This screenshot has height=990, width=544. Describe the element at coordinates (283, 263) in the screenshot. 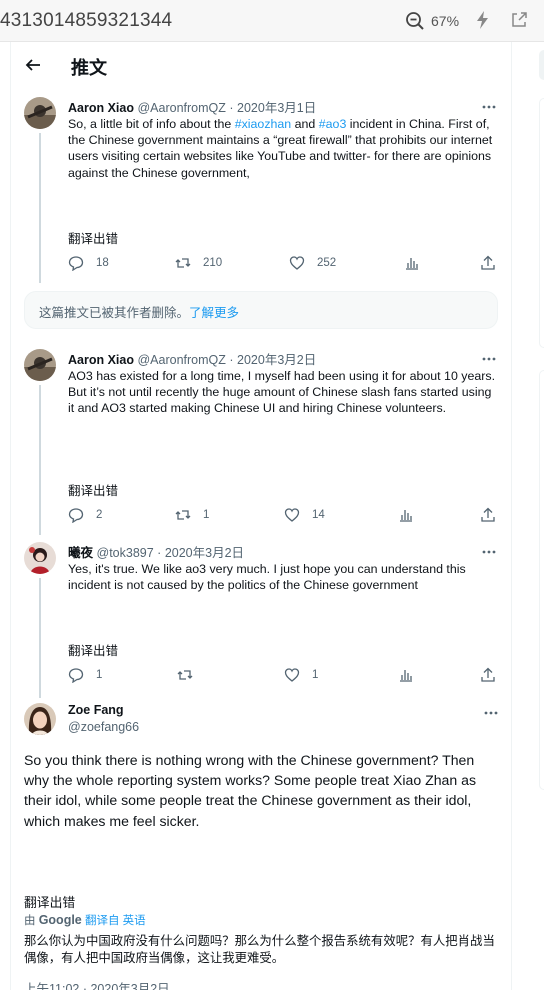

I see `tweet-actions: 18 210 252` at that location.